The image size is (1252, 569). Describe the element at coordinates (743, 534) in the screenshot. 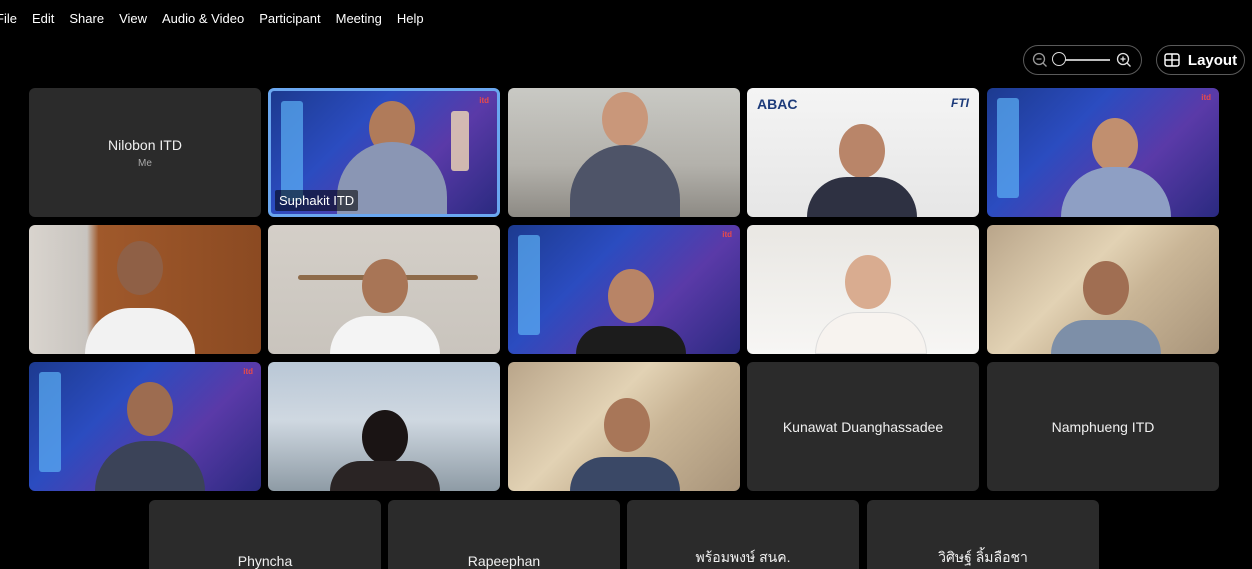

I see `participant-tile-phromphong: พร้อมพงษ์ สนค.` at that location.